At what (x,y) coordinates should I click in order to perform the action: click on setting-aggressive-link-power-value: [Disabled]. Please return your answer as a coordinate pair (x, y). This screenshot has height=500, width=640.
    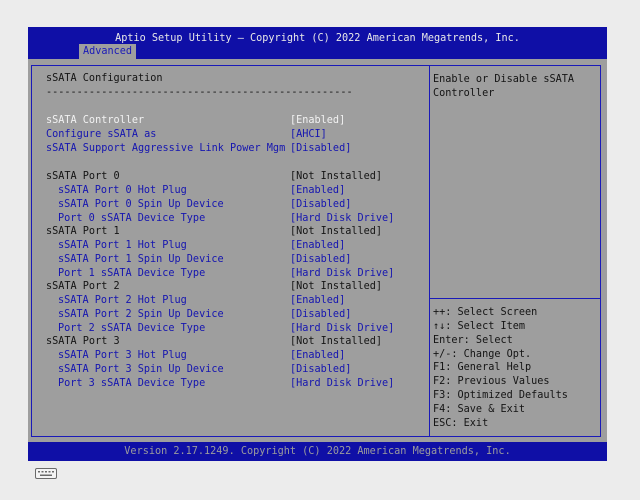
    Looking at the image, I should click on (320, 149).